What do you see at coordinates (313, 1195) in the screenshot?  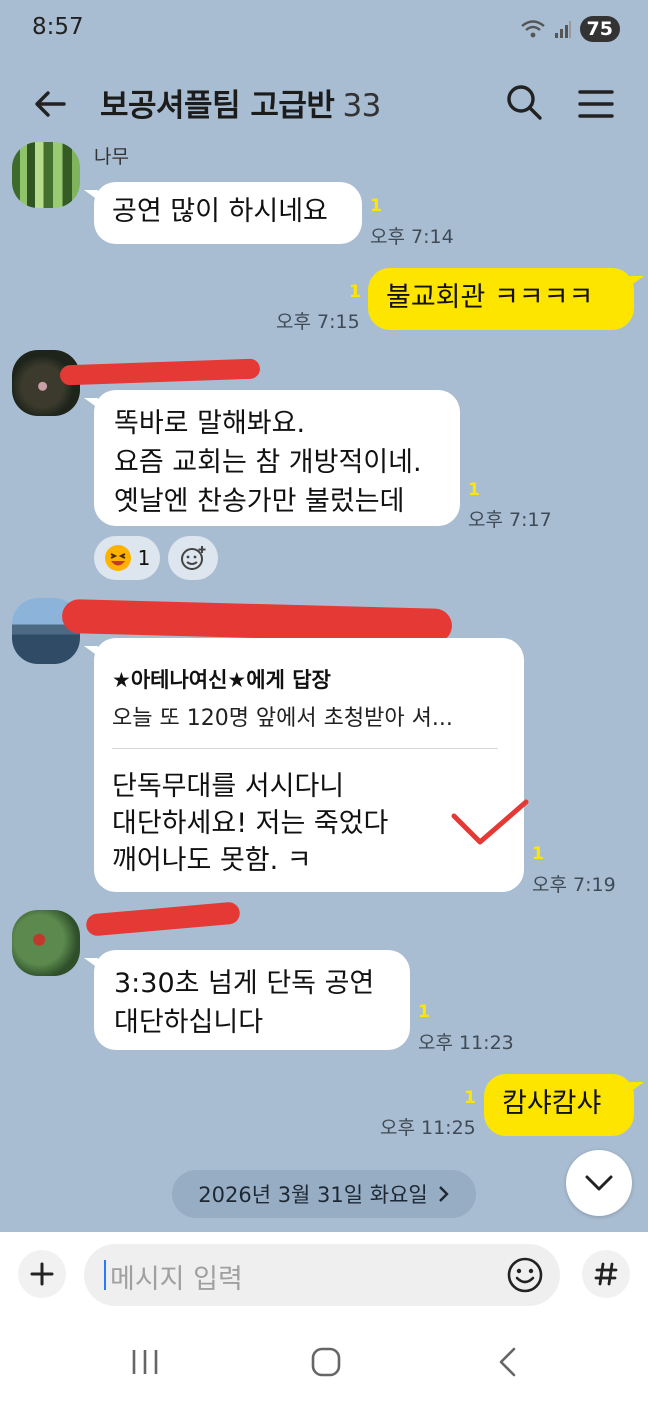 I see `date-label: 2026년 3월 31일 화요일` at bounding box center [313, 1195].